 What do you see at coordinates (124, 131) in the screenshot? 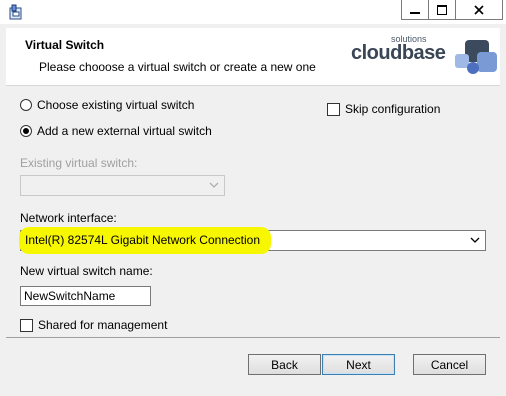
I see `add-new-label: Add a new external virtual switch` at bounding box center [124, 131].